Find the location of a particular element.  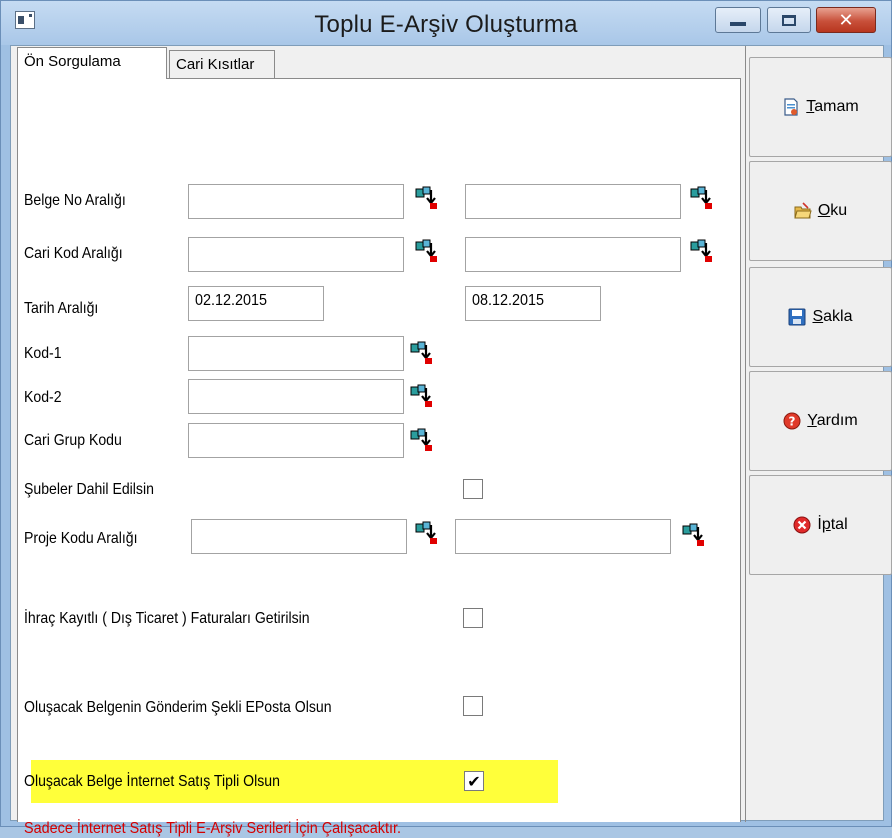

cari-kod-from-input is located at coordinates (296, 254).